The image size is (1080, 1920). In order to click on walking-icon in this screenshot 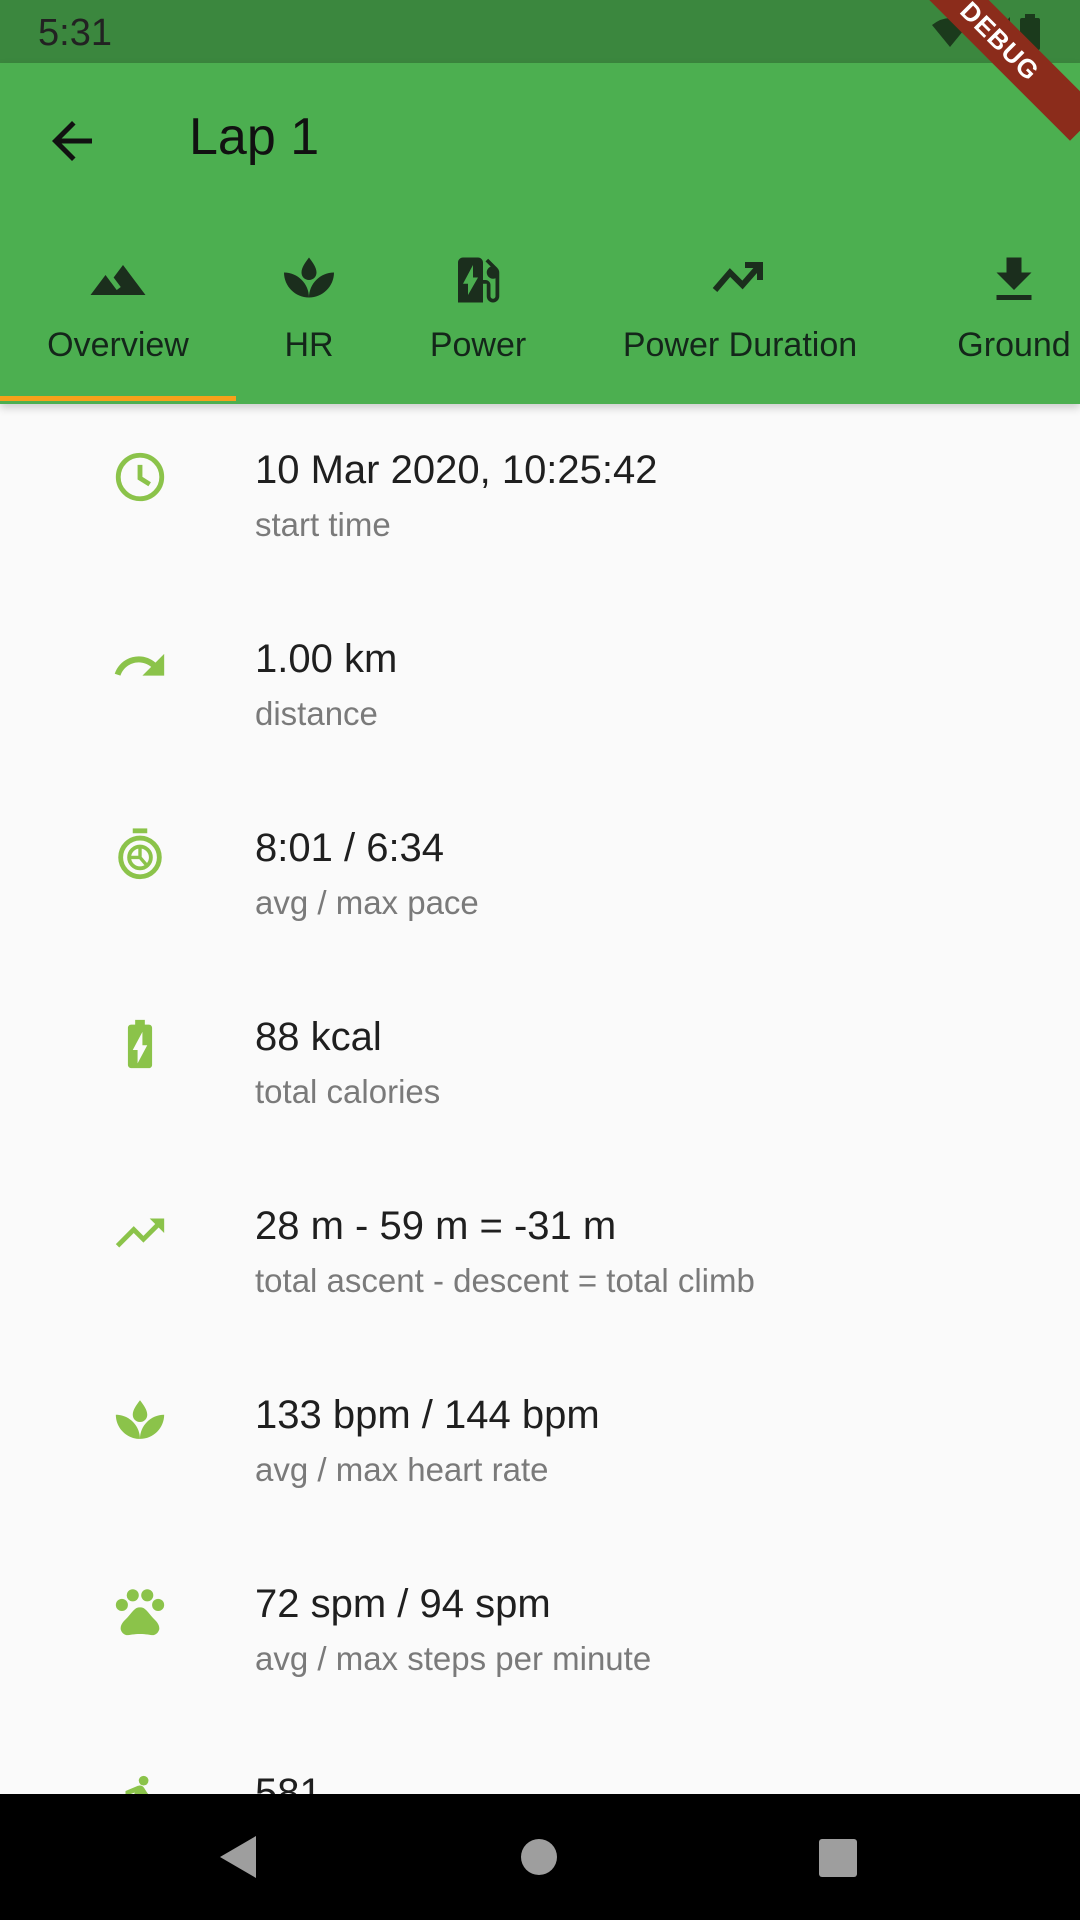, I will do `click(137, 1784)`.